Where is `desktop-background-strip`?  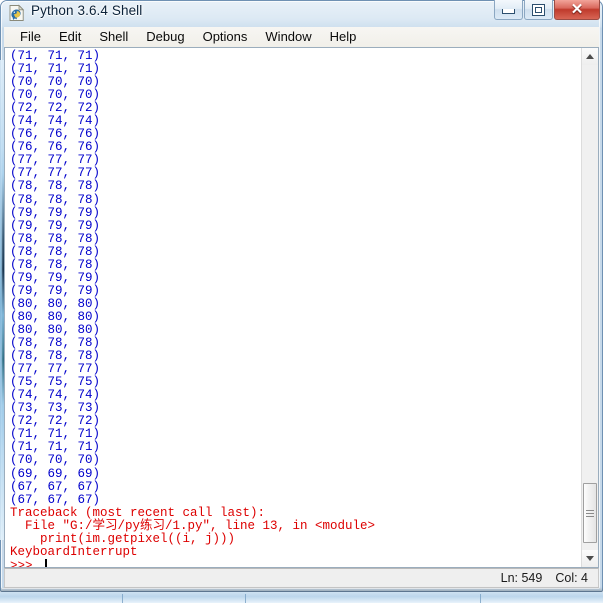
desktop-background-strip is located at coordinates (301, 597).